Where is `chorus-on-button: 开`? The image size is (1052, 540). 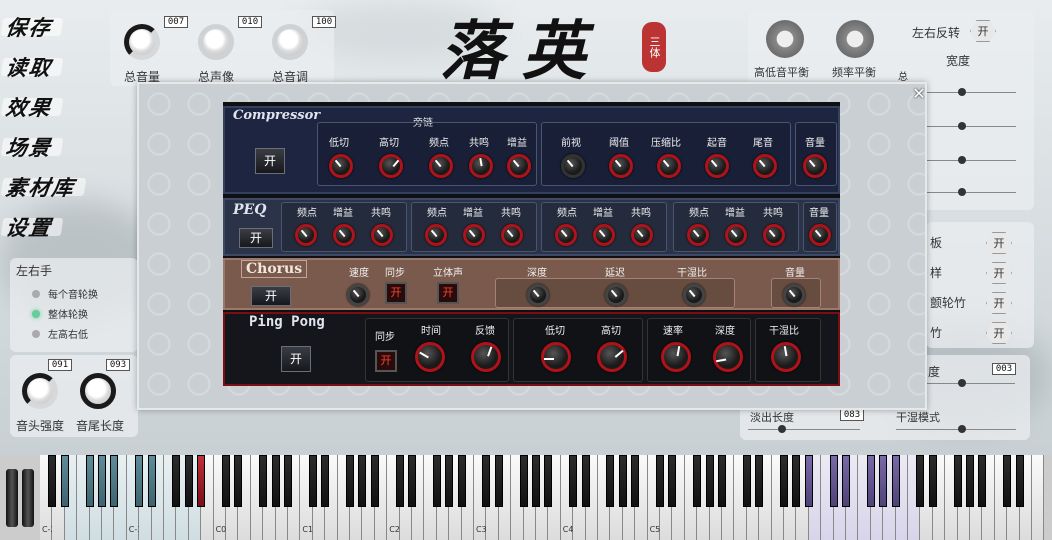
chorus-on-button: 开 is located at coordinates (271, 296).